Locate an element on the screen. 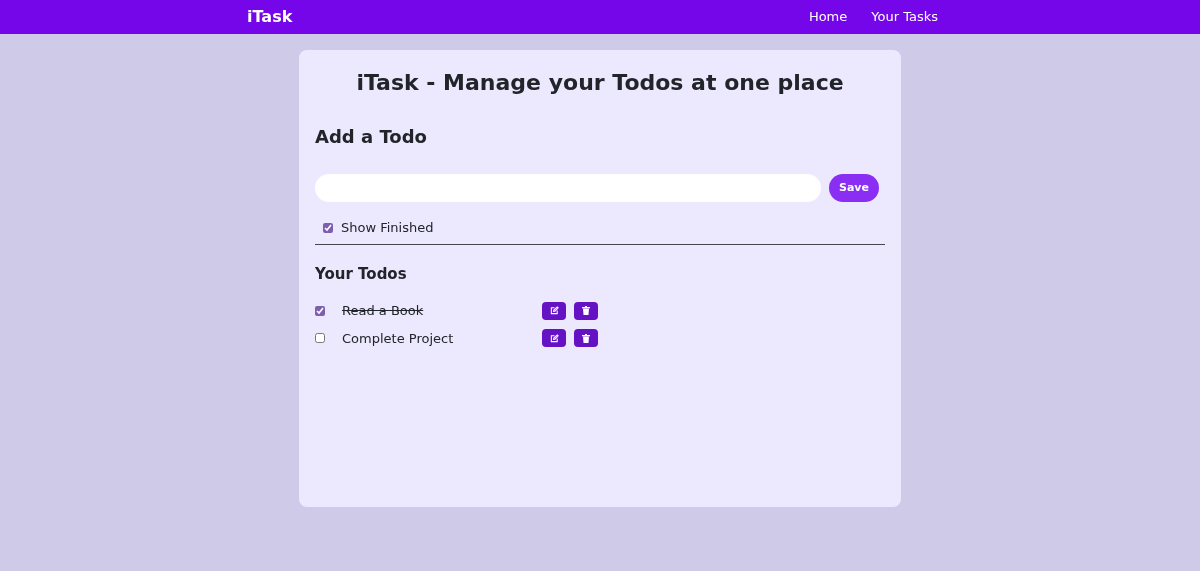  brand-logo: iTask is located at coordinates (270, 17).